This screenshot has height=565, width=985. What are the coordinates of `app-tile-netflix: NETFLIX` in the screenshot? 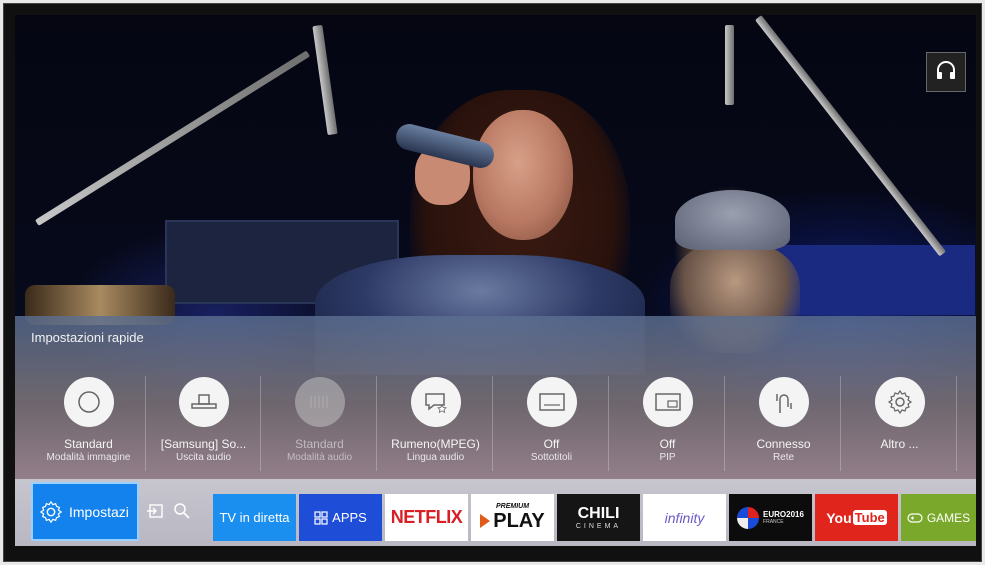 It's located at (426, 517).